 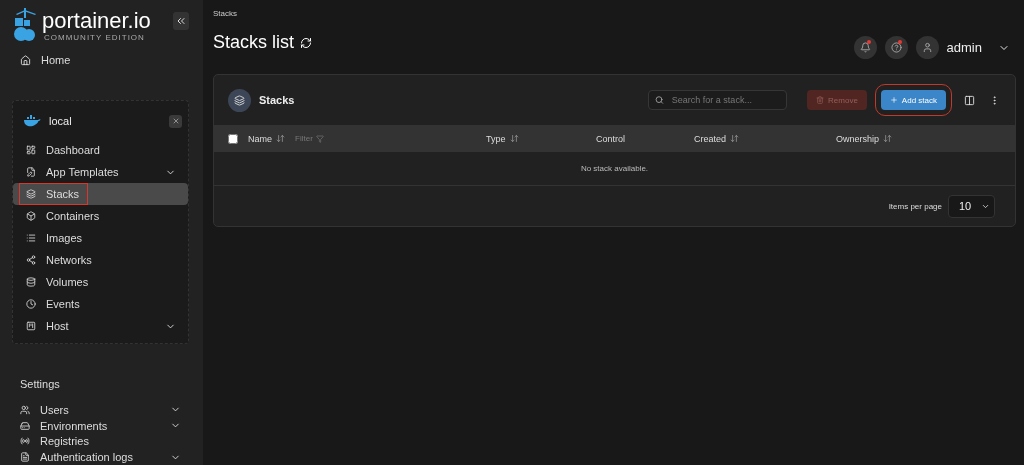 I want to click on layers-icon, so click(x=239, y=100).